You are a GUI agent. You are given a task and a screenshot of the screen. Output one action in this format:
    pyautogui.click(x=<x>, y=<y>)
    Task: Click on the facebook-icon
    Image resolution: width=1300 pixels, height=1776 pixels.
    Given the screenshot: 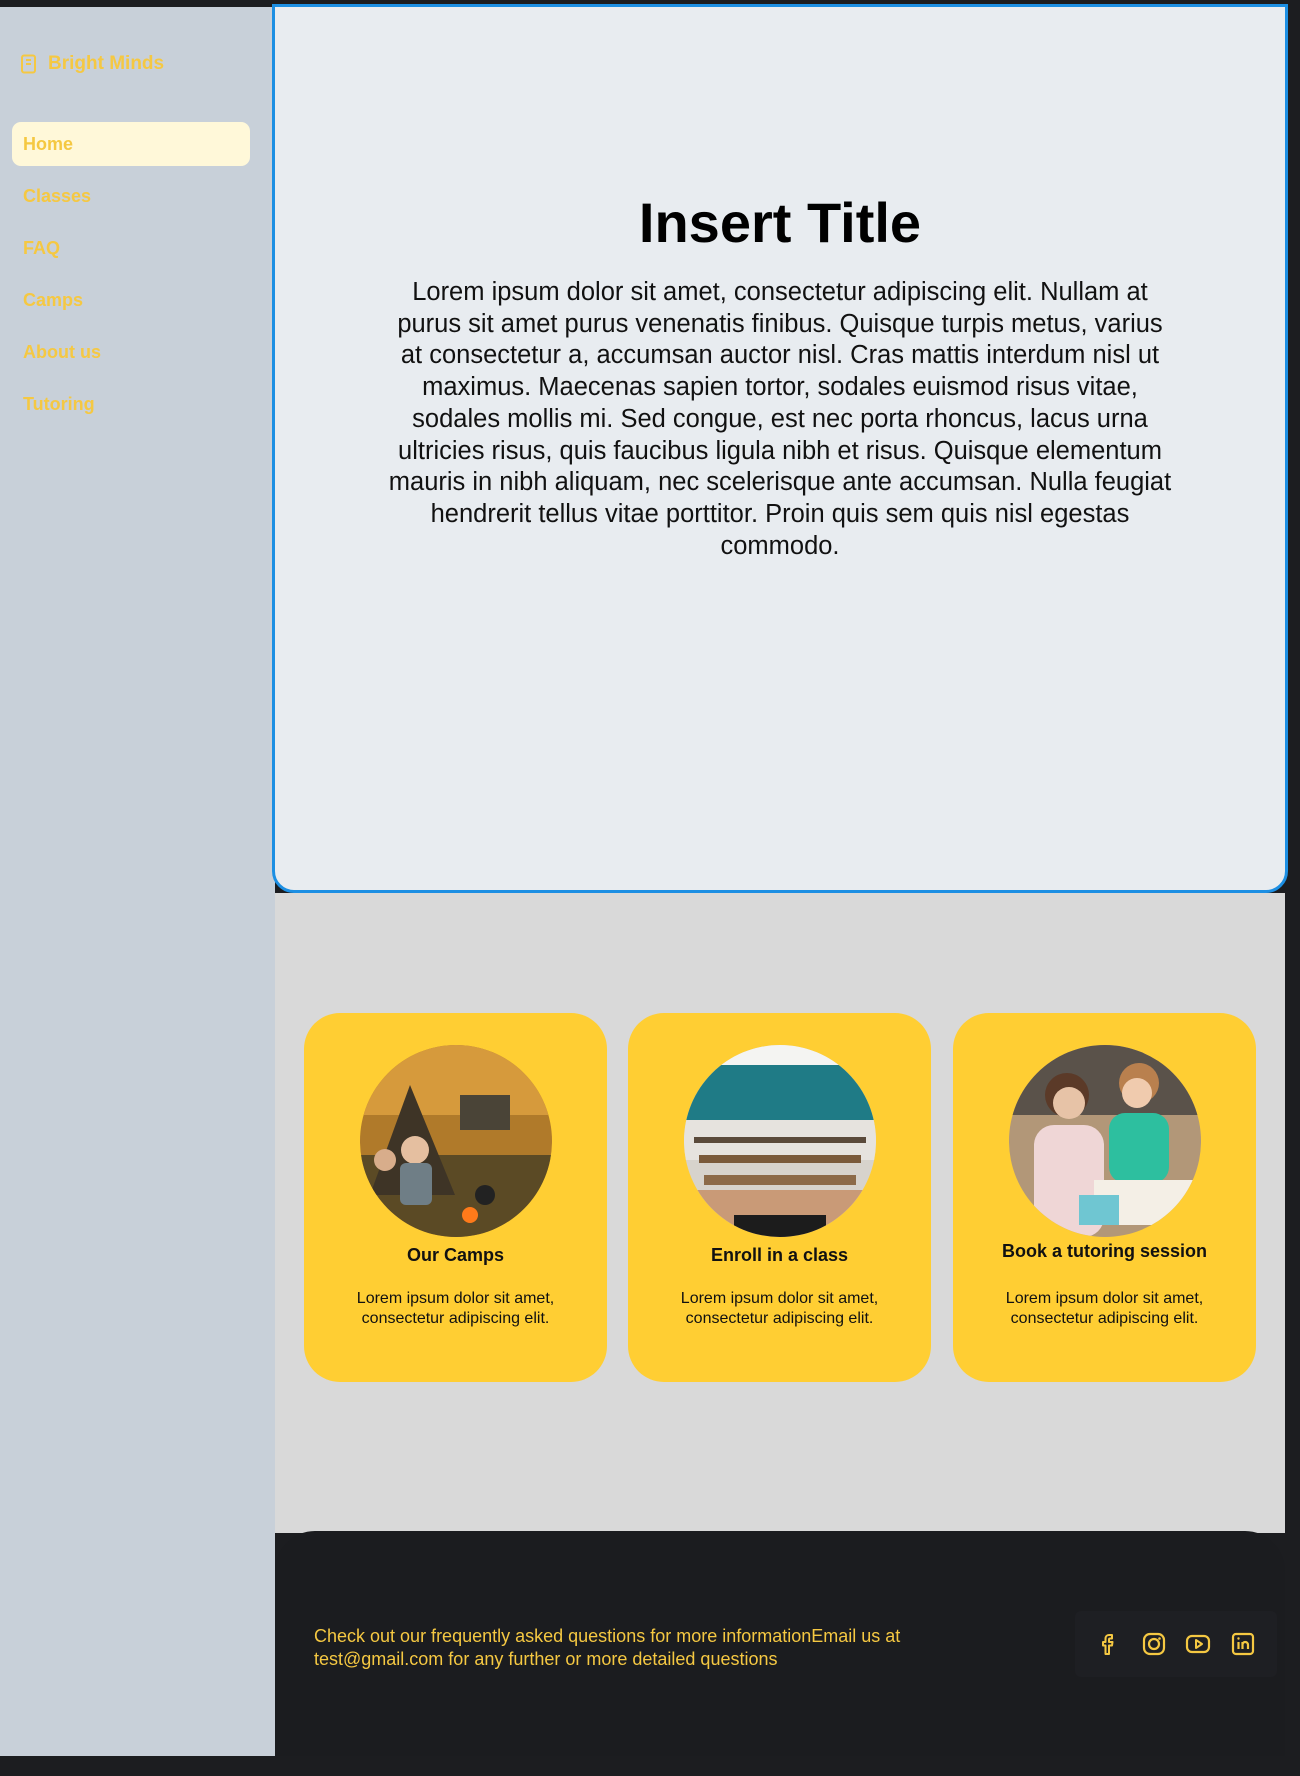 What is the action you would take?
    pyautogui.click(x=1109, y=1644)
    